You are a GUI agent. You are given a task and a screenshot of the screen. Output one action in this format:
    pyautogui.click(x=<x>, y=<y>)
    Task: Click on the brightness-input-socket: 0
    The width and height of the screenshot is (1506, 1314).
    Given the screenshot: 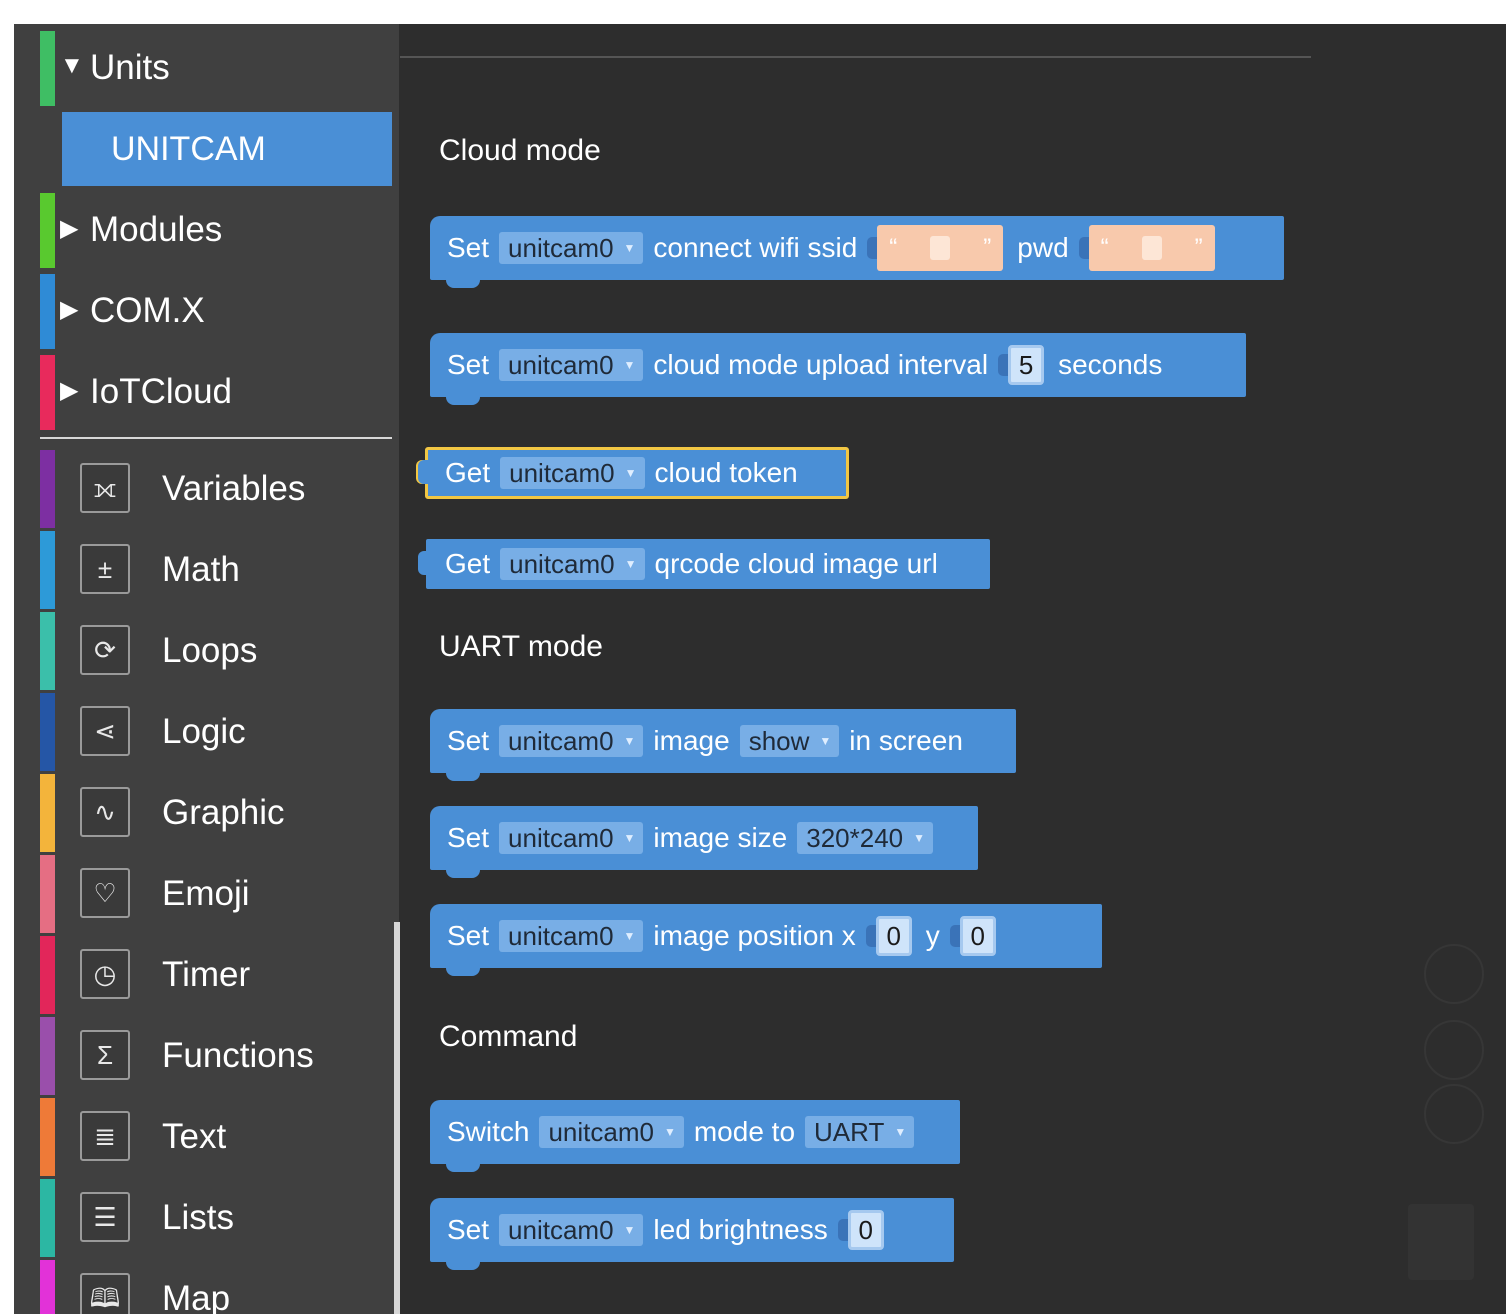 What is the action you would take?
    pyautogui.click(x=860, y=1230)
    